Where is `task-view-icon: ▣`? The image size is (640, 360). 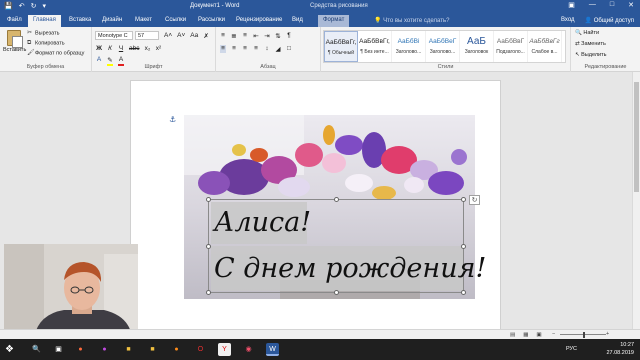 task-view-icon: ▣ is located at coordinates (58, 349).